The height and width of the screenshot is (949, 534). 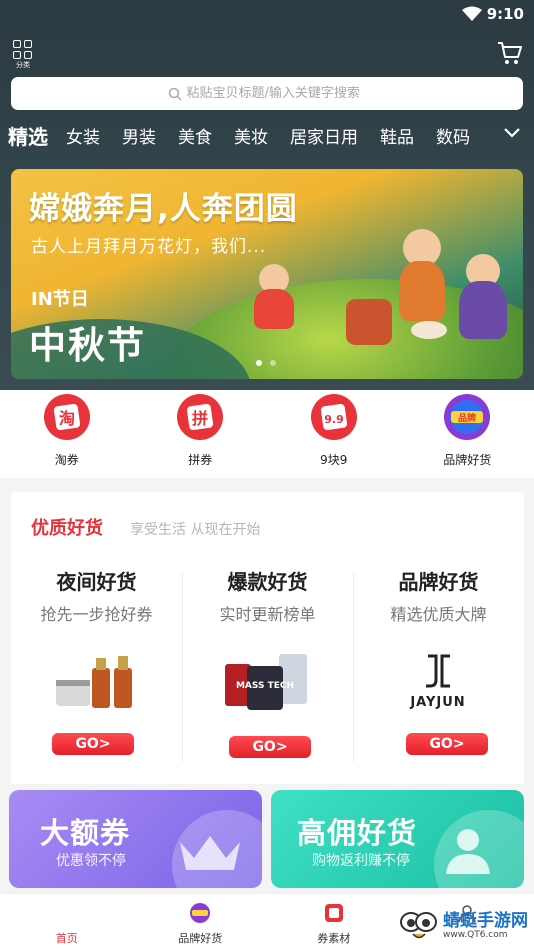 I want to click on tab-featured: 精选, so click(x=28, y=135).